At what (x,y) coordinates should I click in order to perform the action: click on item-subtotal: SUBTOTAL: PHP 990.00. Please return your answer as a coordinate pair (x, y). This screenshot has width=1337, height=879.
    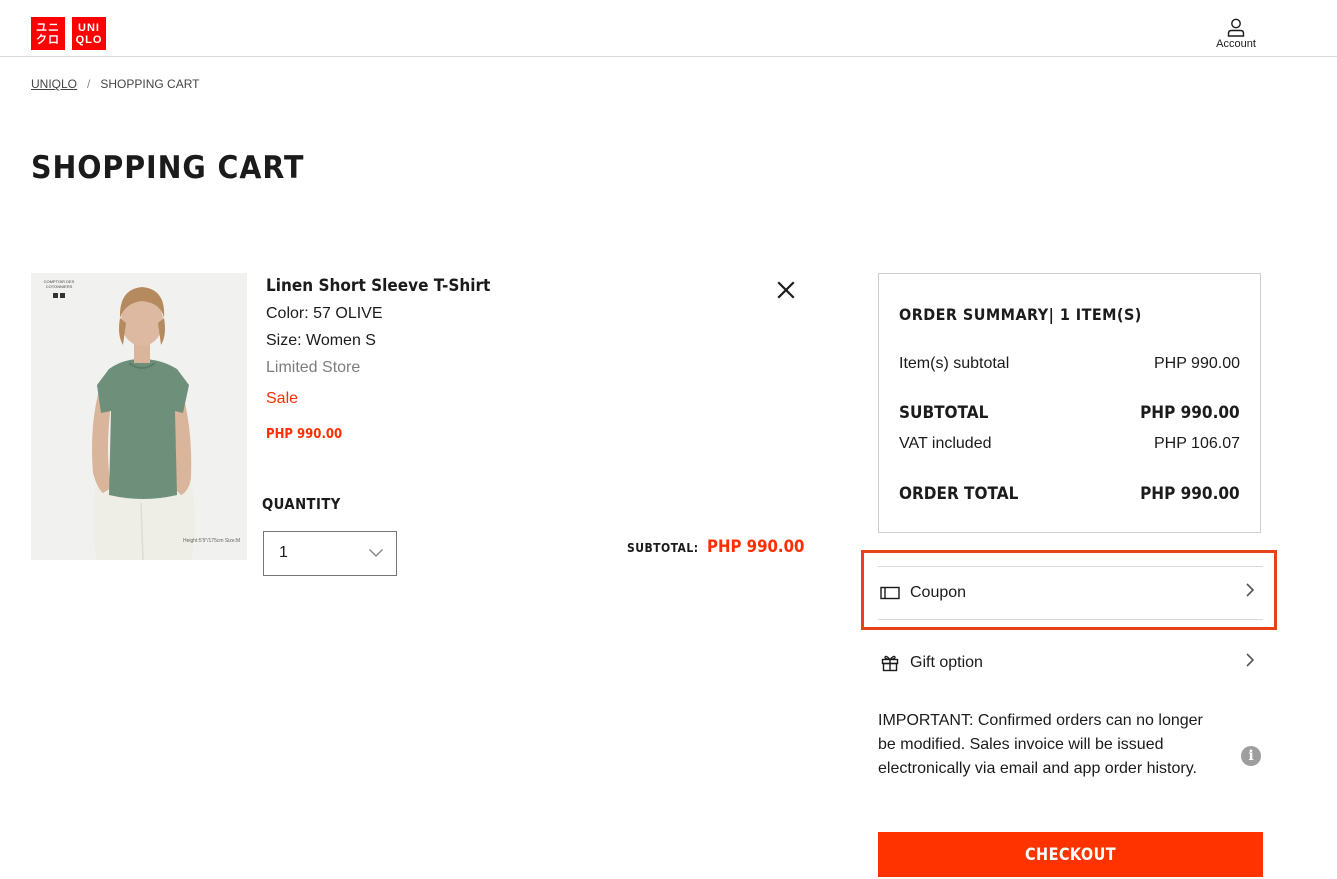
    Looking at the image, I should click on (722, 547).